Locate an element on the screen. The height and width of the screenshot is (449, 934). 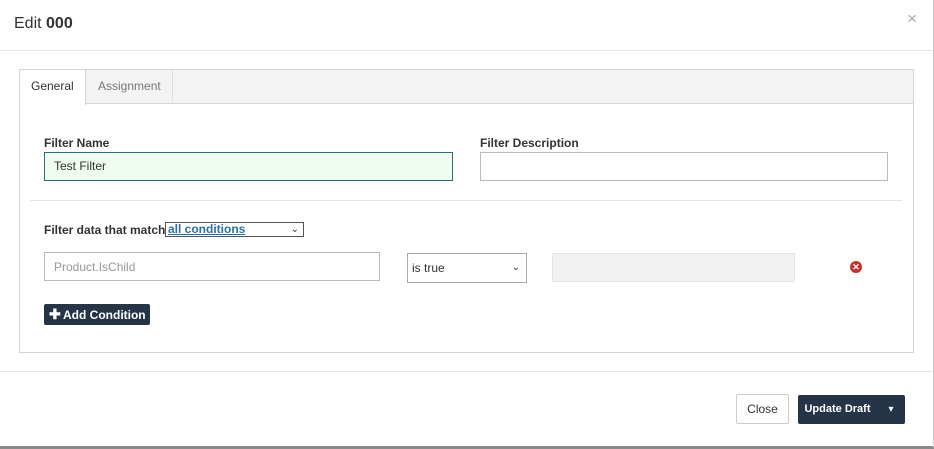
caret-down-icon: ▾ is located at coordinates (891, 409).